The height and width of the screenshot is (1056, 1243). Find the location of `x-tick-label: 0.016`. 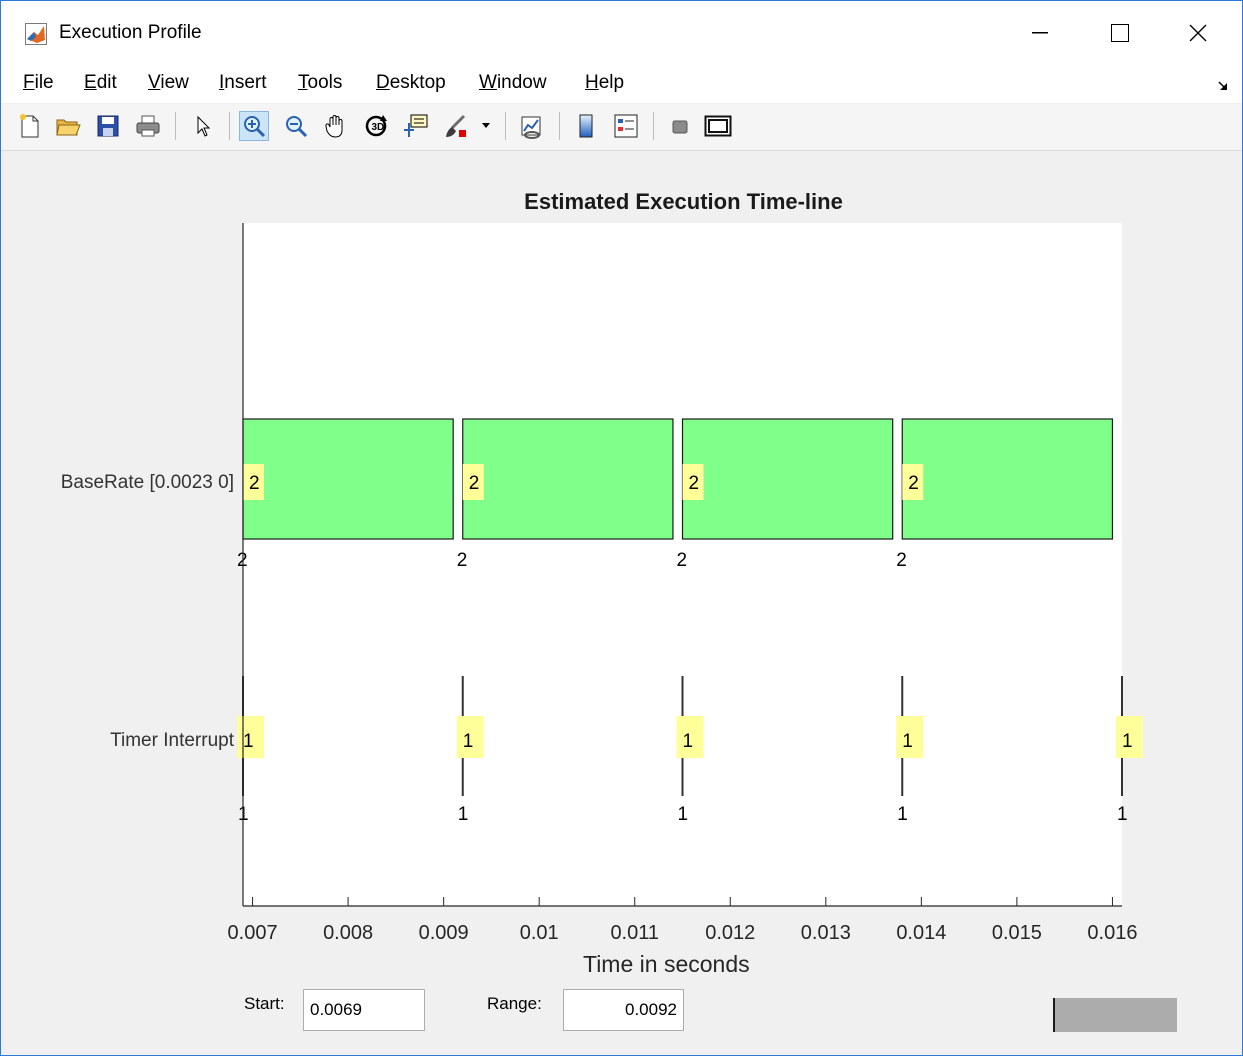

x-tick-label: 0.016 is located at coordinates (1112, 933).